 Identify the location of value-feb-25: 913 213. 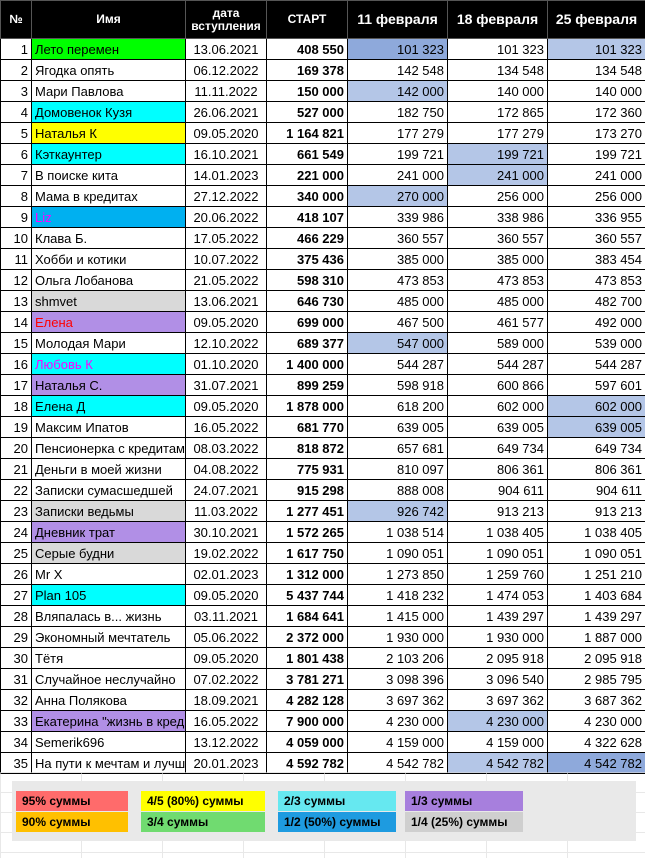
(596, 511).